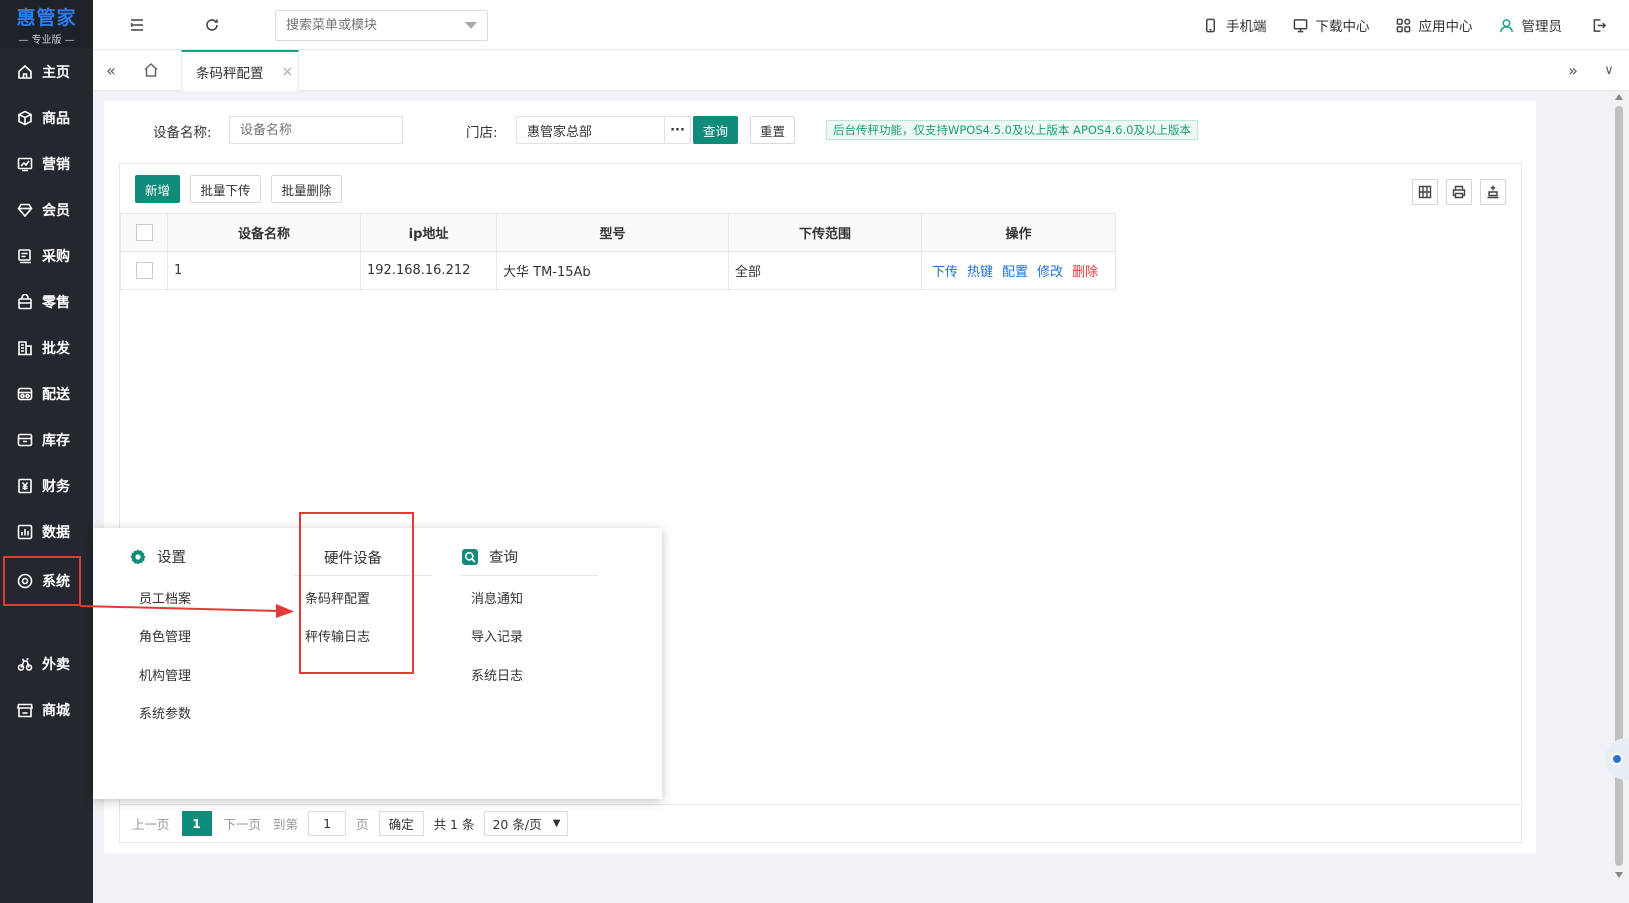  Describe the element at coordinates (56, 441) in the screenshot. I see `sidebar-item-label: 库存` at that location.